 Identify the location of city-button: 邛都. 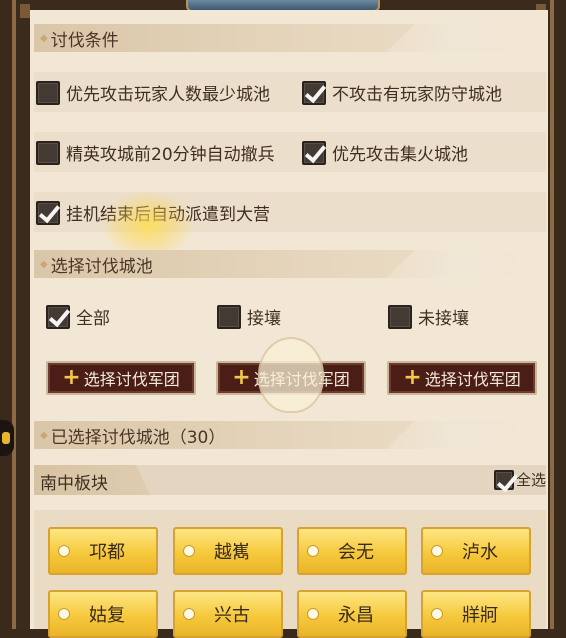
(103, 551).